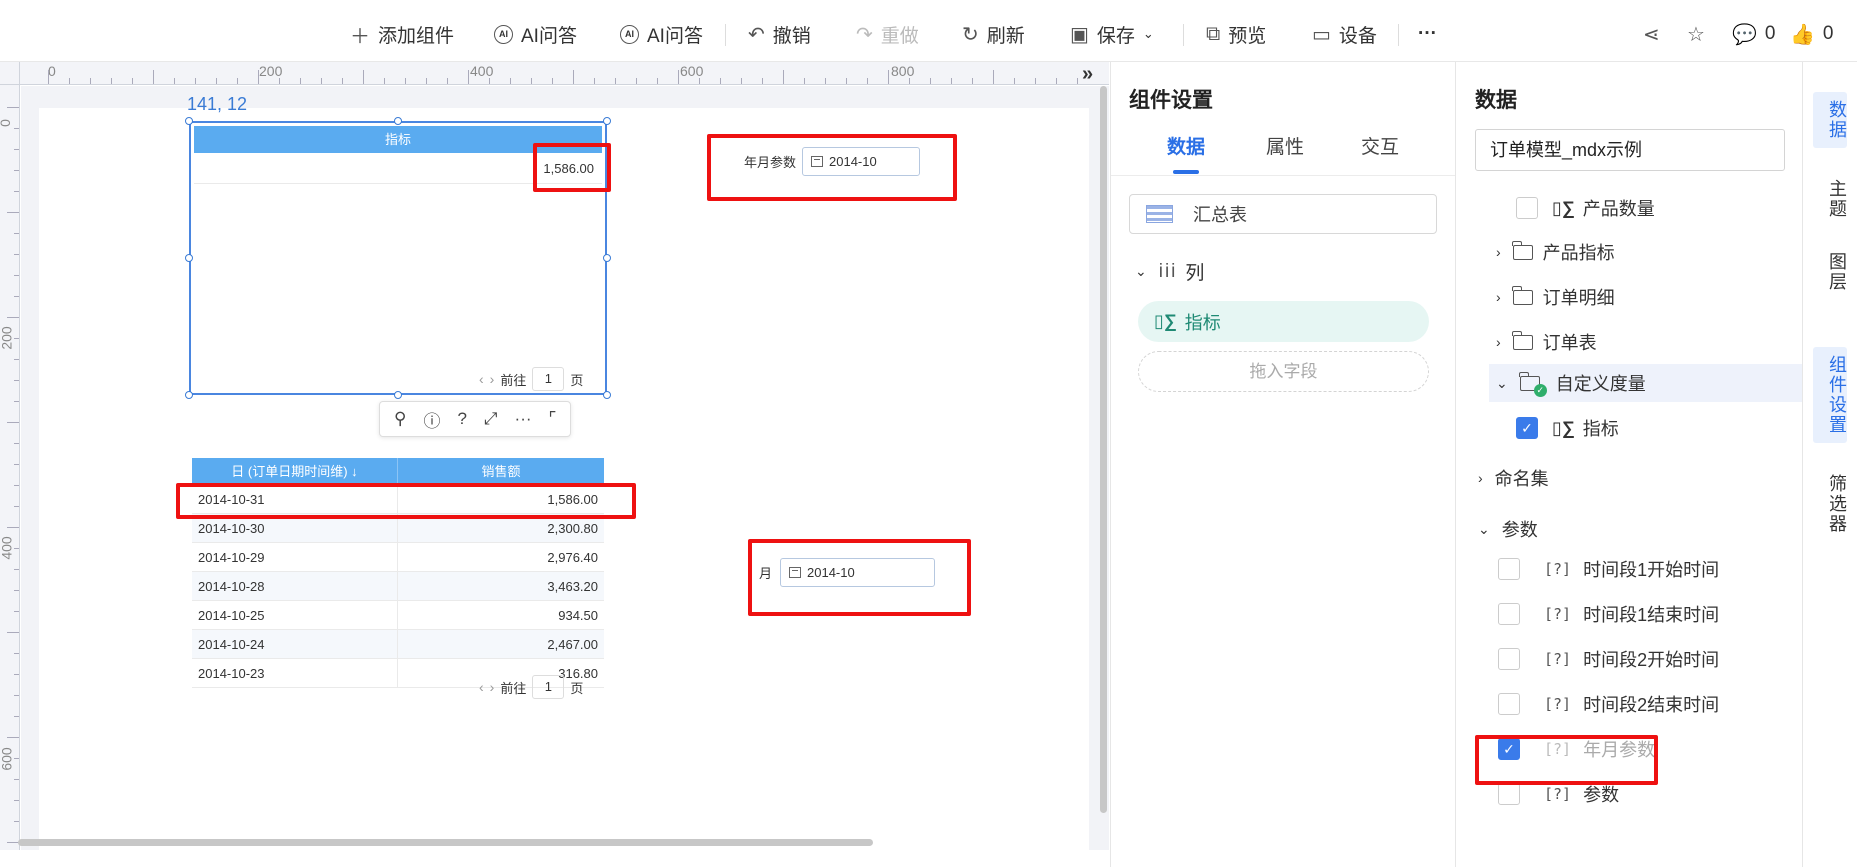  What do you see at coordinates (1344, 34) in the screenshot?
I see `device-button: ▭ 设备` at bounding box center [1344, 34].